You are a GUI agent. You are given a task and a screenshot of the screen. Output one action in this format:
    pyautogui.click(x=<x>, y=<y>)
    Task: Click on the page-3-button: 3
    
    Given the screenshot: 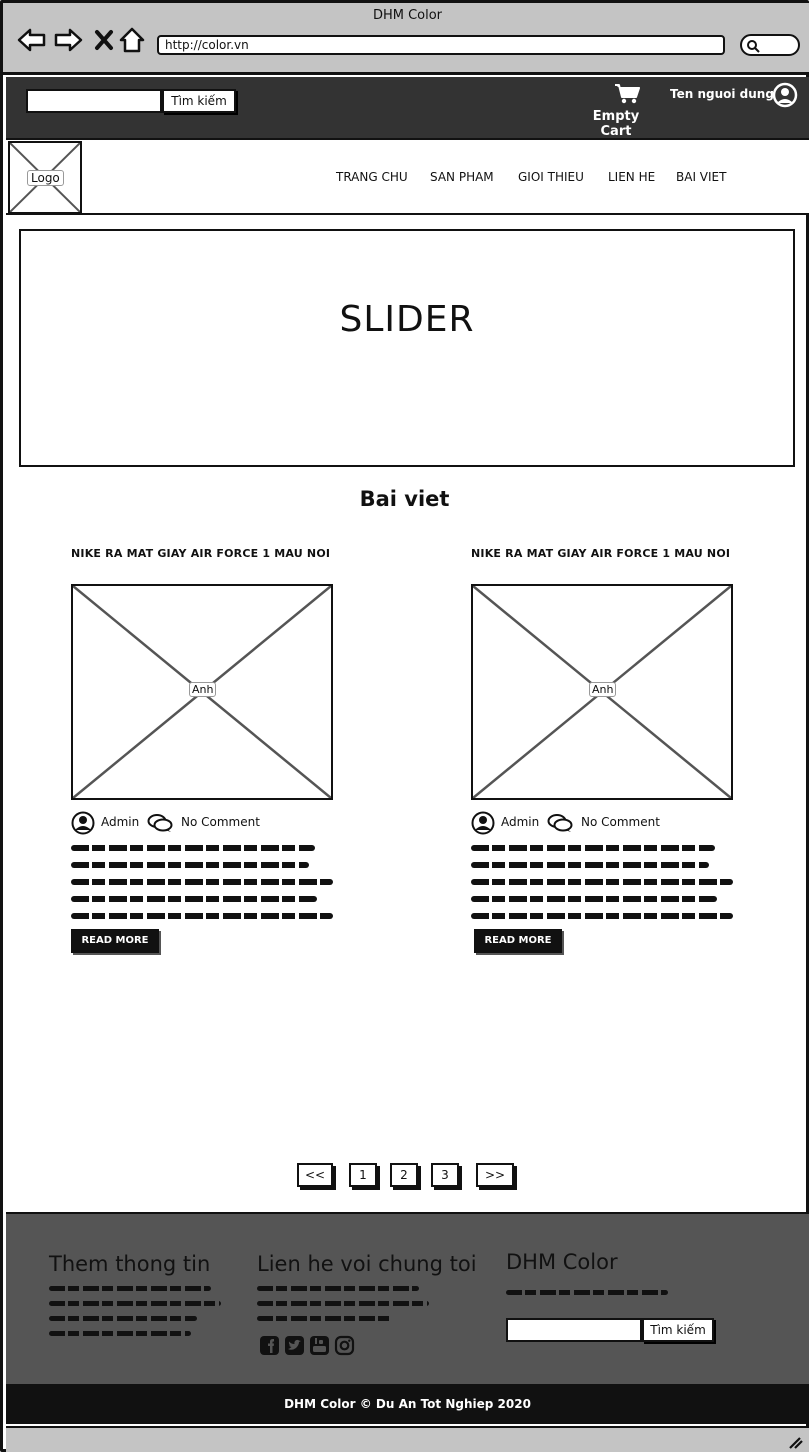 What is the action you would take?
    pyautogui.click(x=445, y=1175)
    